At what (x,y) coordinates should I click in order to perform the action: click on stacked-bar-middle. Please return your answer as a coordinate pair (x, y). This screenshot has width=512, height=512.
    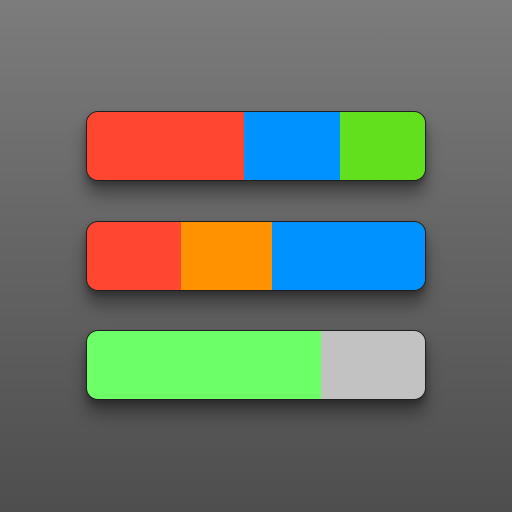
    Looking at the image, I should click on (256, 256).